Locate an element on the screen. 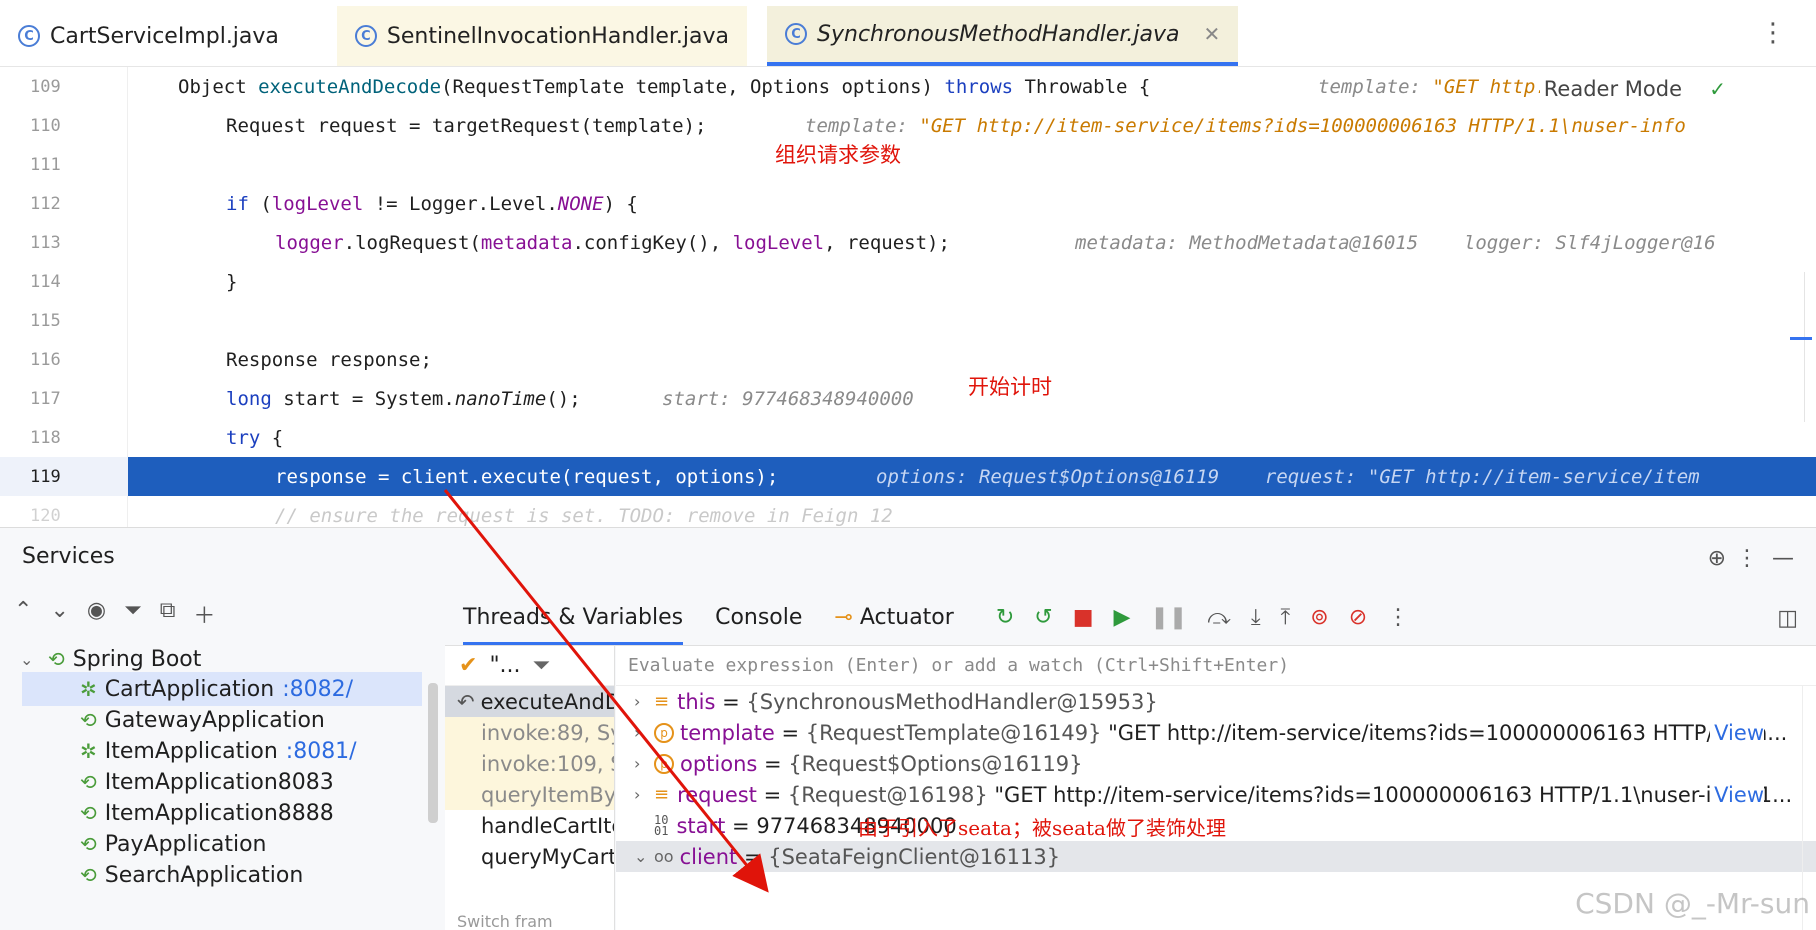 Image resolution: width=1816 pixels, height=930 pixels. code-text: try { is located at coordinates (254, 438).